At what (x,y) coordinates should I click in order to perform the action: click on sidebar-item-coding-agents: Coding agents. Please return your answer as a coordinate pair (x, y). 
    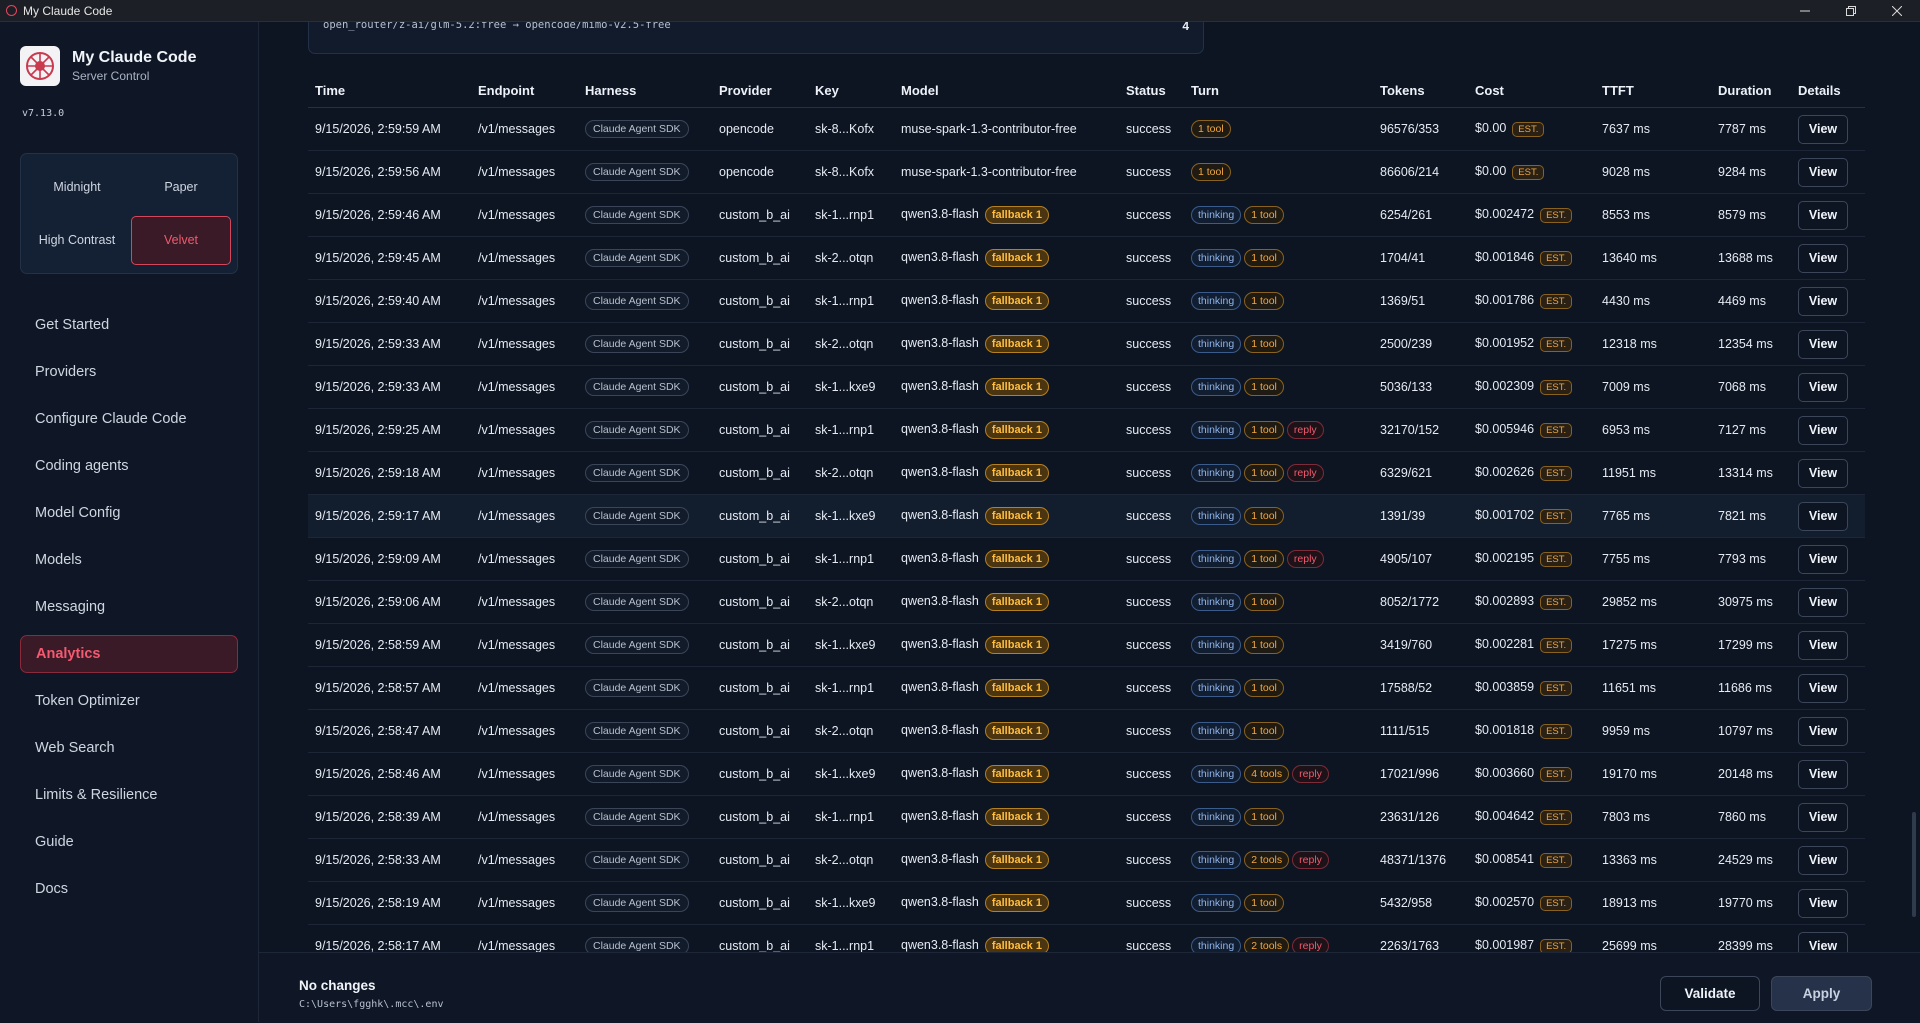
    Looking at the image, I should click on (129, 466).